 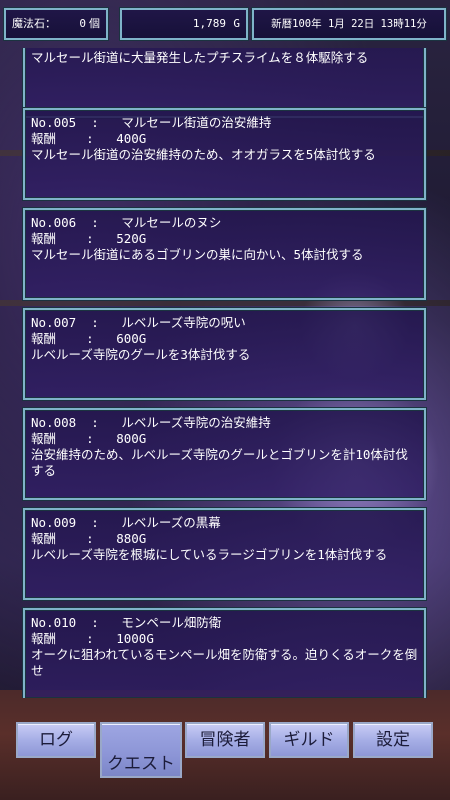 I want to click on tab-settings: 設定, so click(x=393, y=740).